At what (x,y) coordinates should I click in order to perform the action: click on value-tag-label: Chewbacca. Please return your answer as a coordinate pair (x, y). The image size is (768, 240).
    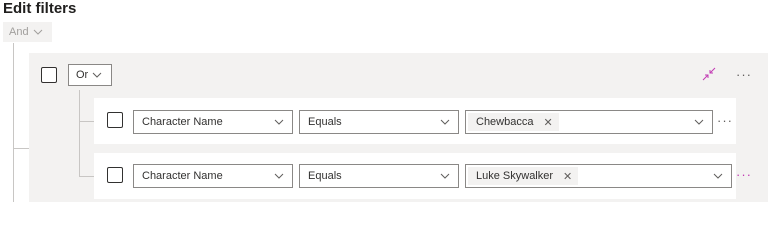
    Looking at the image, I should click on (505, 122).